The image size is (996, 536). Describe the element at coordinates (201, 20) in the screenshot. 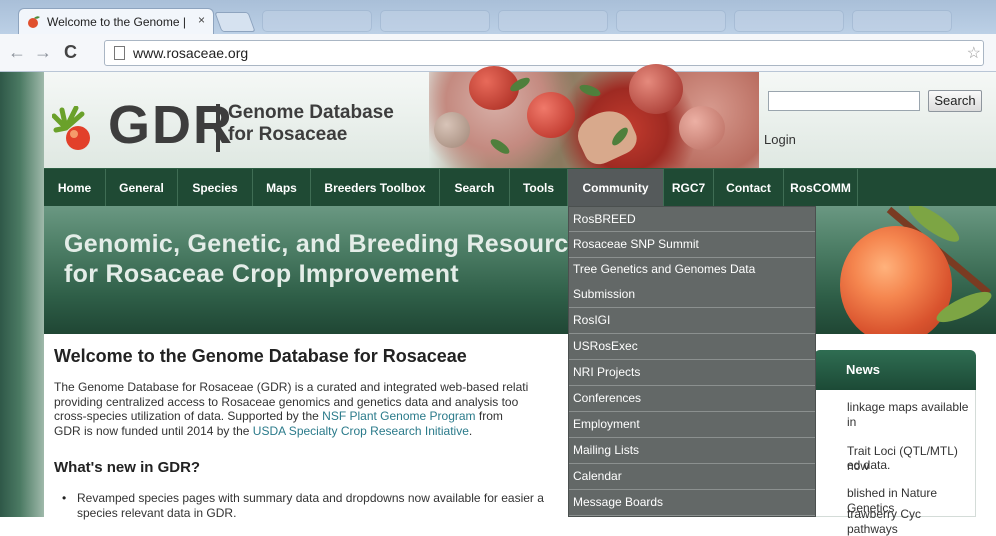

I see `tab-close-icon: ×` at that location.